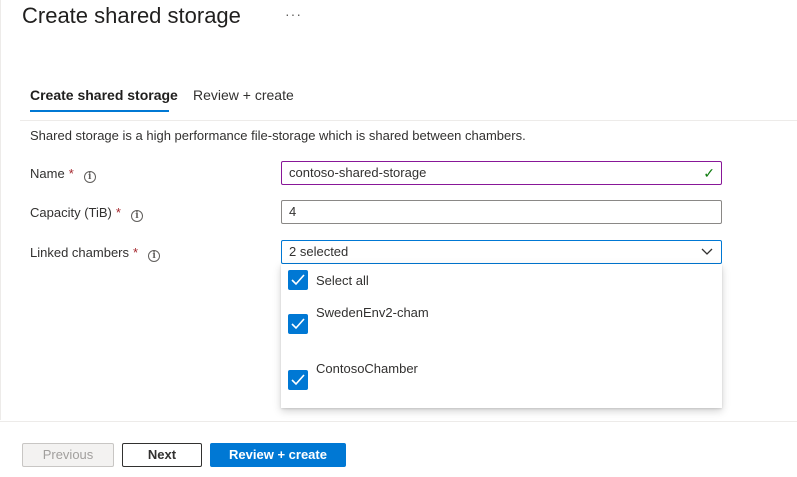  What do you see at coordinates (367, 368) in the screenshot?
I see `option-label: ContosoChamber` at bounding box center [367, 368].